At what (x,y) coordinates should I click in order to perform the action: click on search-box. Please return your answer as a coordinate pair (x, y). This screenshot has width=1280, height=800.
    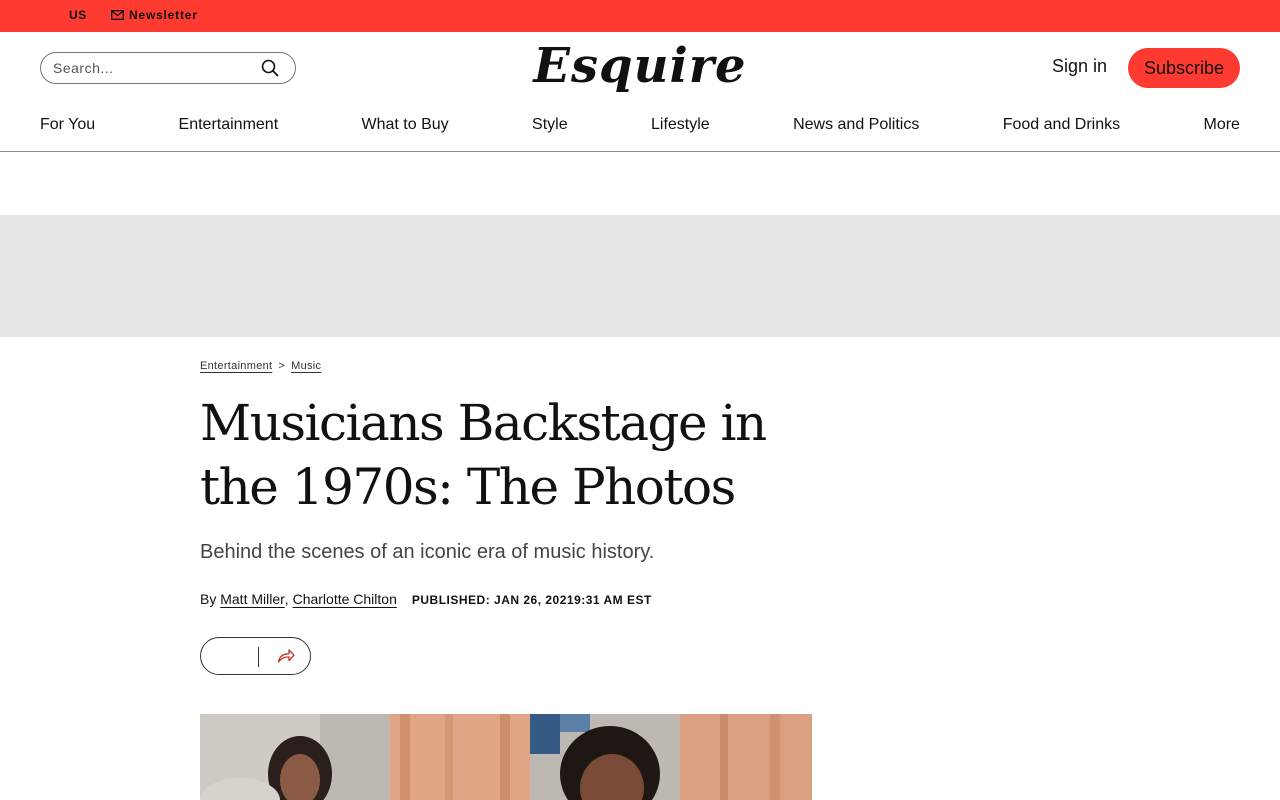
    Looking at the image, I should click on (168, 68).